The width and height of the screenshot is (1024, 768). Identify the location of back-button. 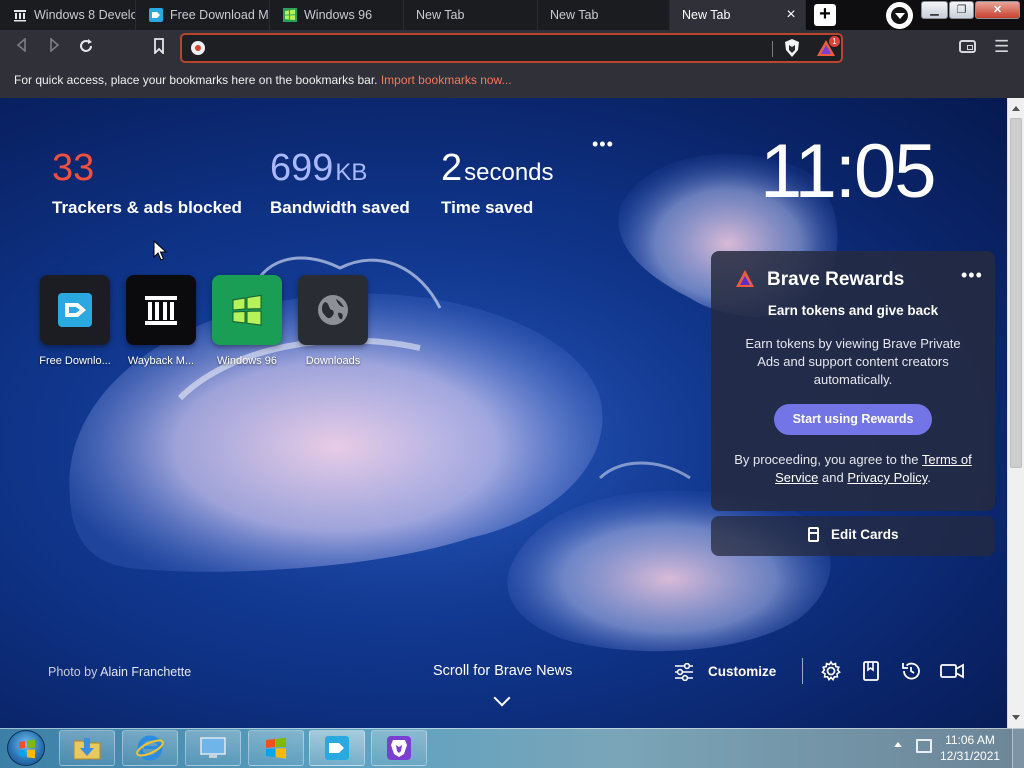
(22, 47).